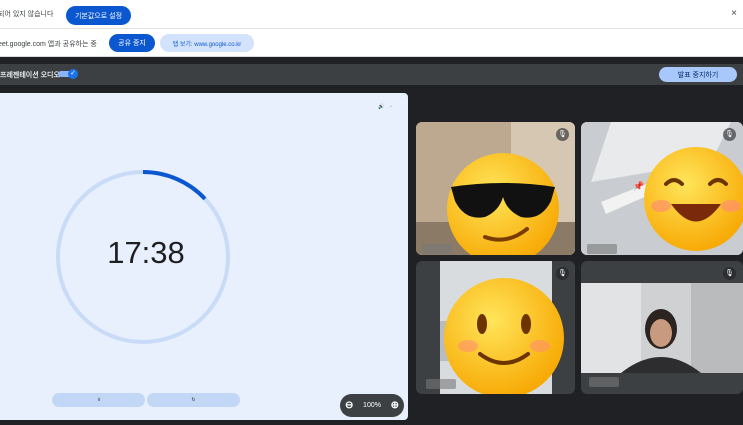 The width and height of the screenshot is (743, 425). I want to click on default-browser-bar: 되어 있지 않습니다 기본값으로 설정 ×, so click(371, 14).